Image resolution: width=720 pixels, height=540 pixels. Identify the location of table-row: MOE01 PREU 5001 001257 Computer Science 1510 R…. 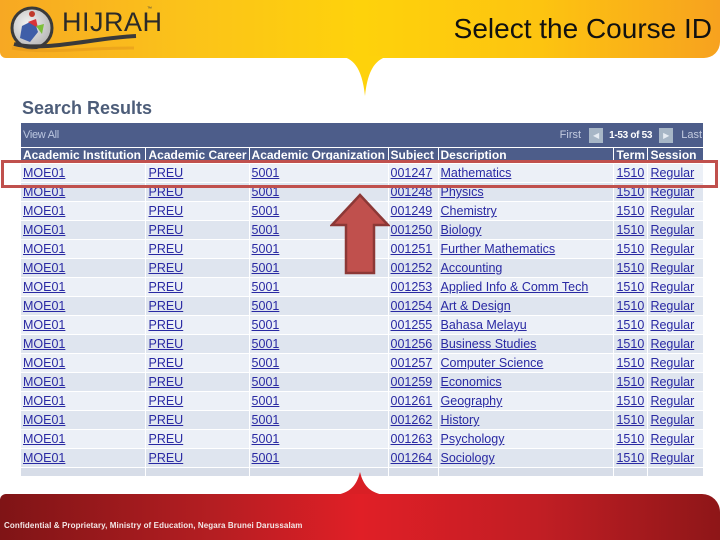
(362, 363).